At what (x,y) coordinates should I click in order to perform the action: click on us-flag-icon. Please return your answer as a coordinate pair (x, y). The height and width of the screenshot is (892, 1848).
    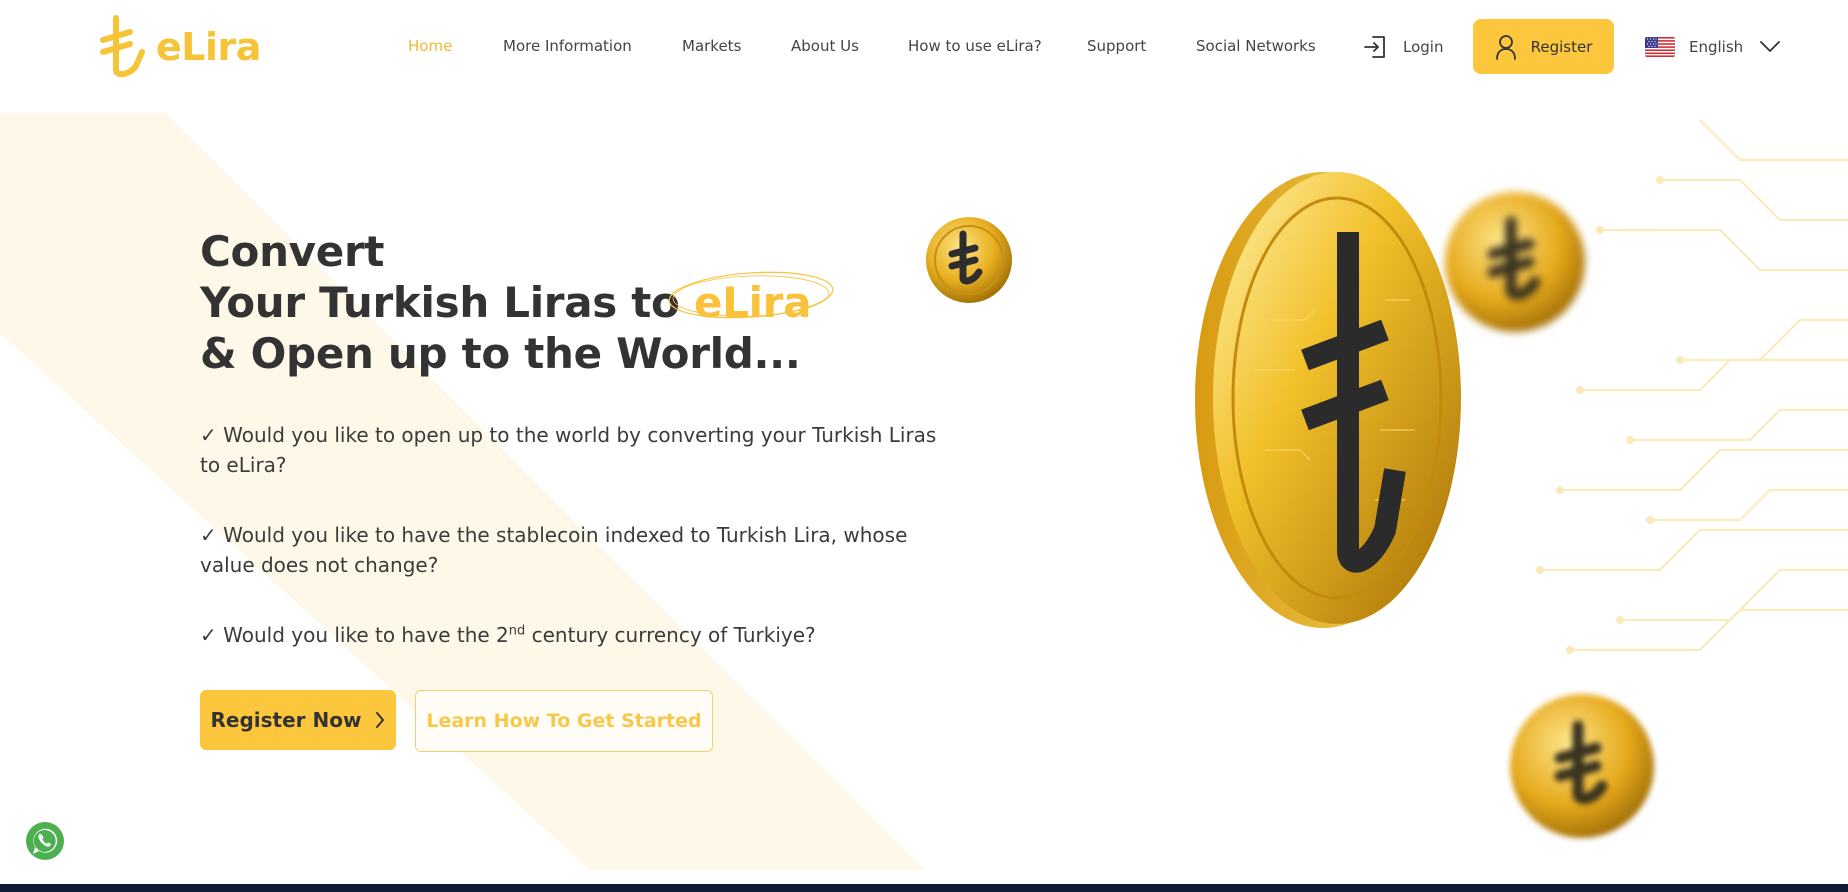
    Looking at the image, I should click on (1660, 47).